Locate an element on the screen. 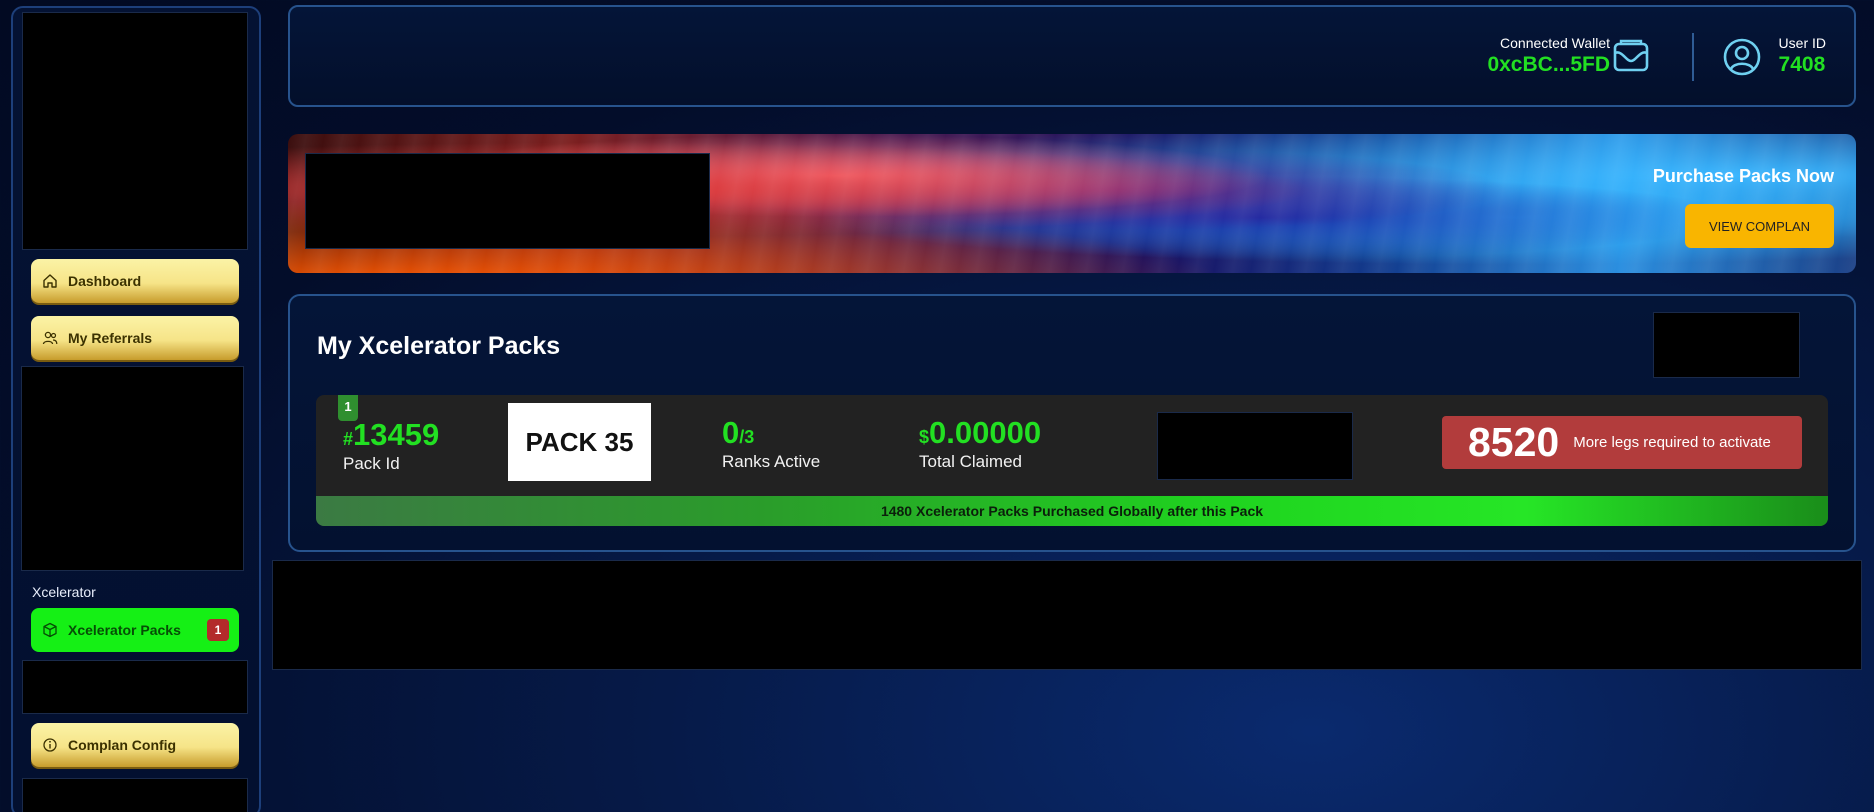 The height and width of the screenshot is (812, 1874). sidebar-item-dashboard: Dashboard is located at coordinates (135, 281).